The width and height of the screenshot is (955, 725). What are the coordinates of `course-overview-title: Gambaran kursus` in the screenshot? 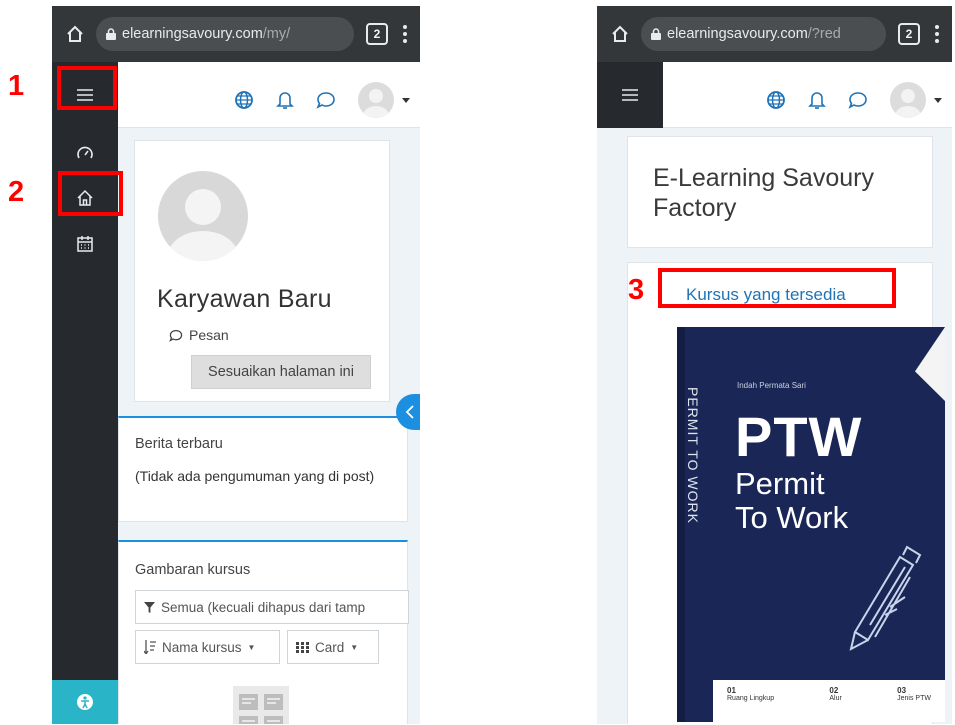 It's located at (193, 570).